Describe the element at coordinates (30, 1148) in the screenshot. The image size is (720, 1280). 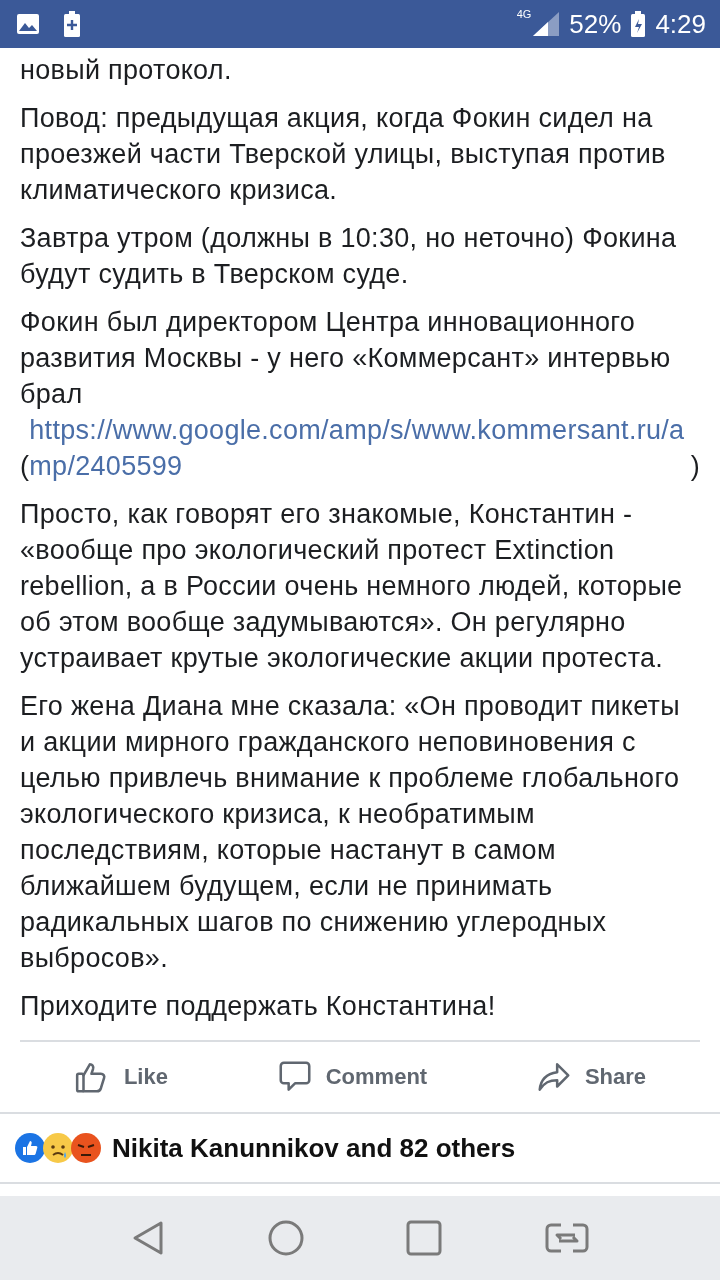
I see `like-reaction-icon` at that location.